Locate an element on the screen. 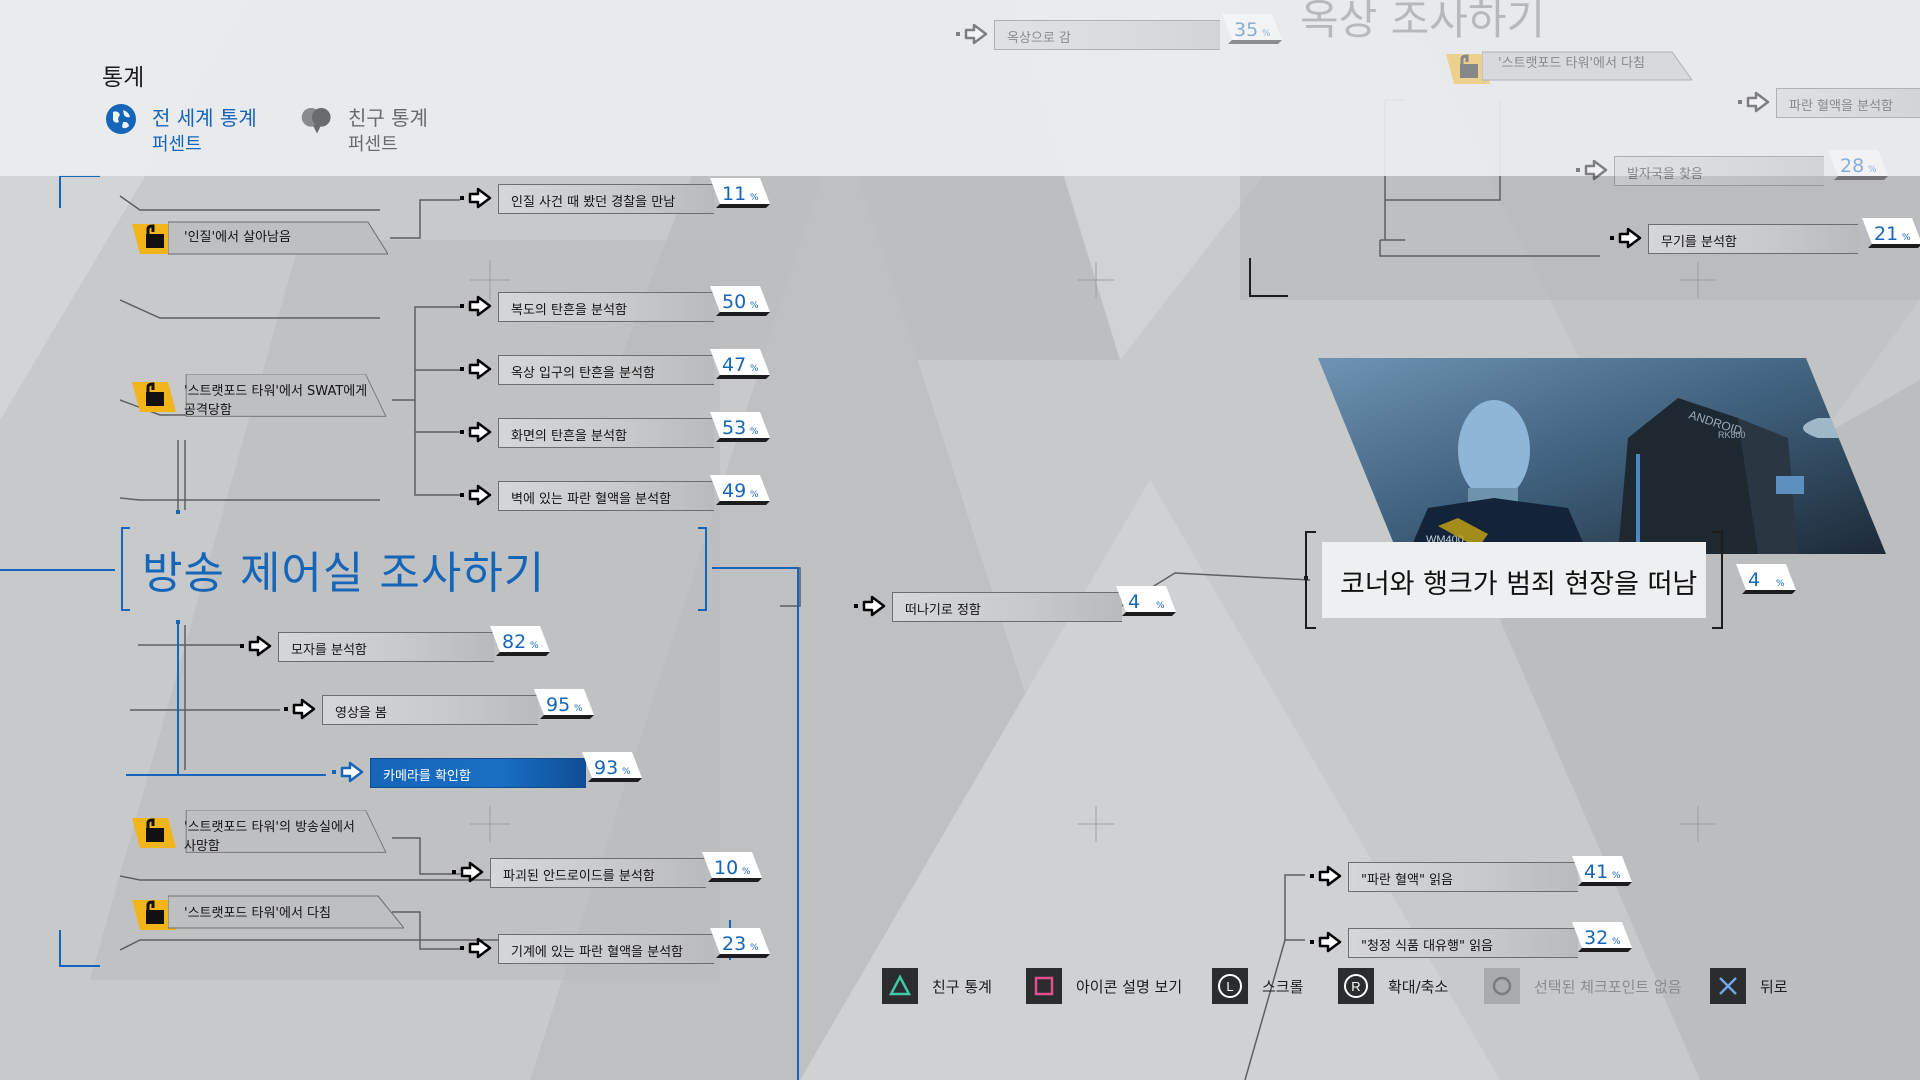 This screenshot has height=1080, width=1920. friends-icon is located at coordinates (316, 120).